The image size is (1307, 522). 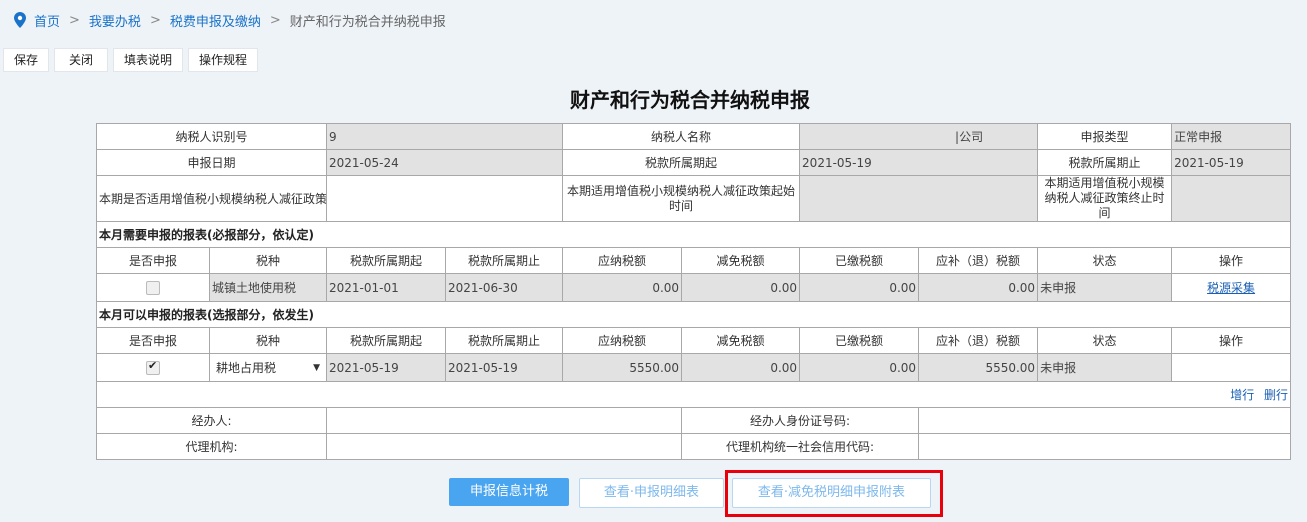 I want to click on add-row-link: 增行, so click(x=1242, y=395).